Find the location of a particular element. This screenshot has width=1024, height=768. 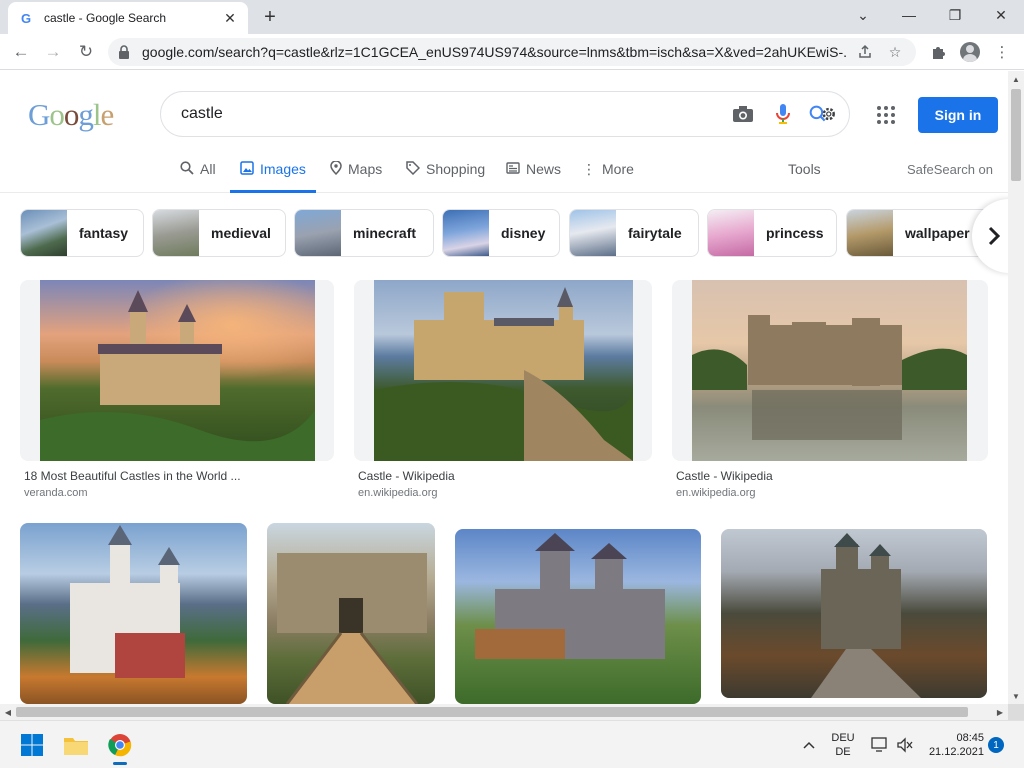

share-icon is located at coordinates (865, 52).